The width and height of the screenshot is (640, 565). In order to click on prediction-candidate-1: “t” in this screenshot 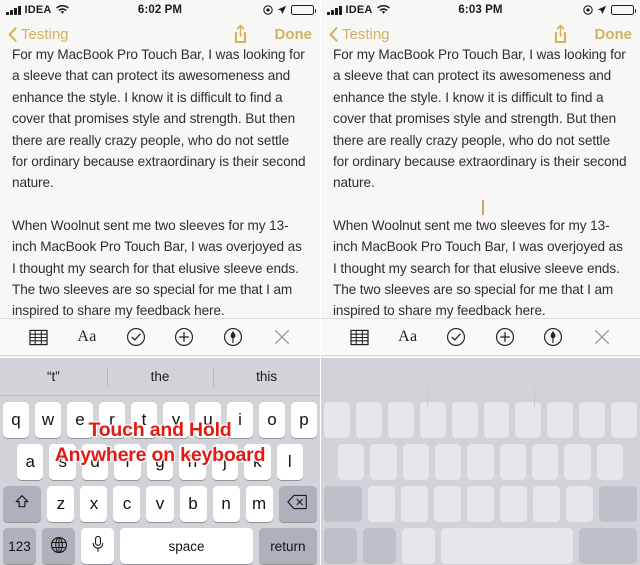, I will do `click(53, 377)`.